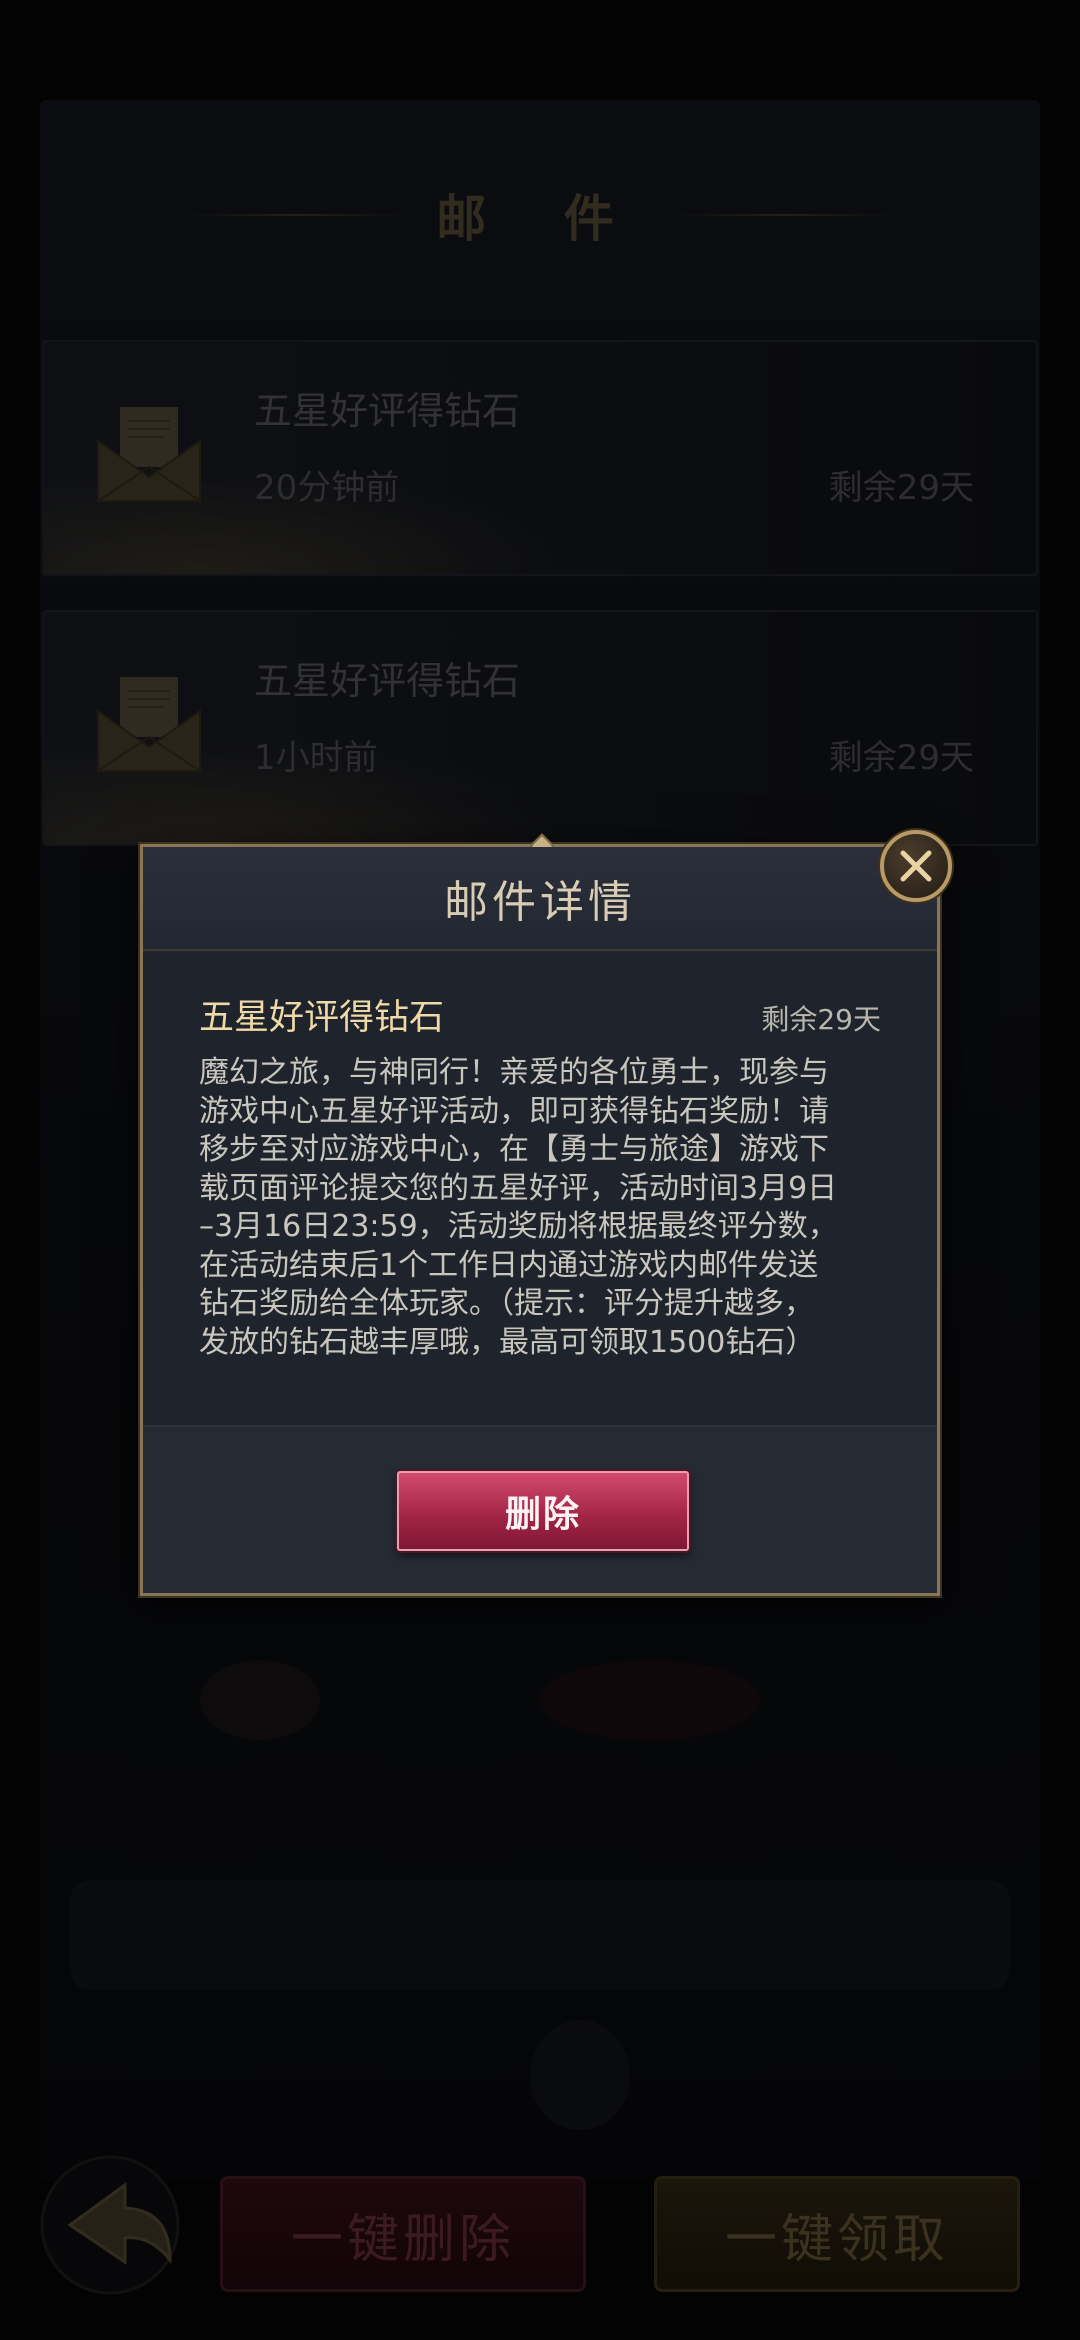 The width and height of the screenshot is (1080, 2340). I want to click on delete-button: 删除, so click(543, 1511).